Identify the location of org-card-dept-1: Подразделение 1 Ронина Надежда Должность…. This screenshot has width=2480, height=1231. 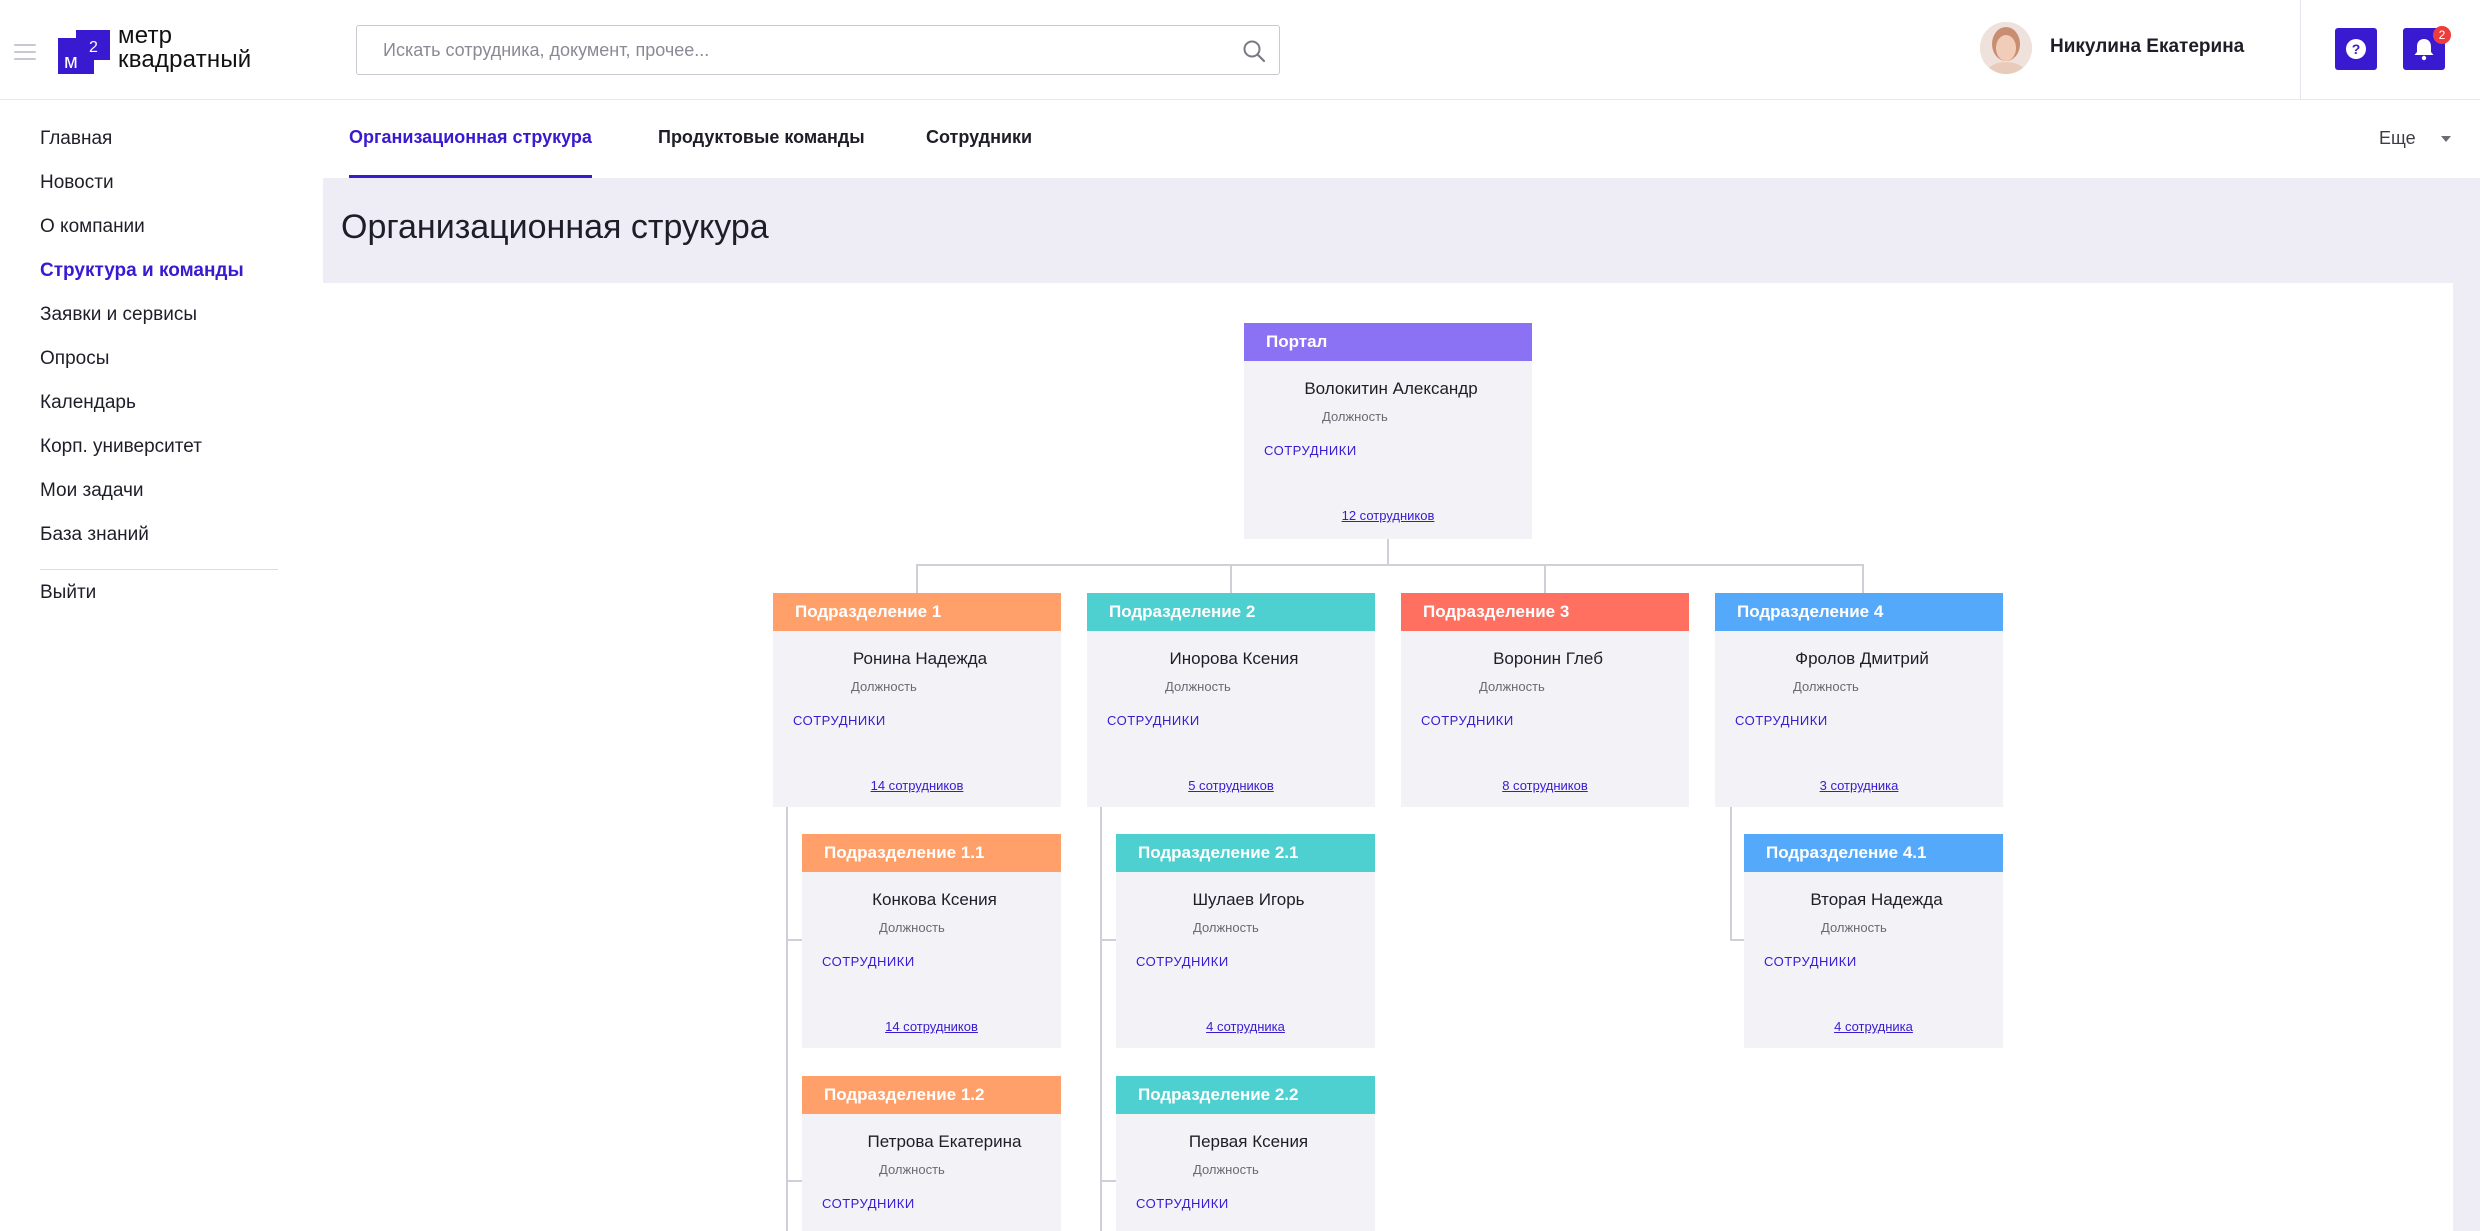
(917, 700).